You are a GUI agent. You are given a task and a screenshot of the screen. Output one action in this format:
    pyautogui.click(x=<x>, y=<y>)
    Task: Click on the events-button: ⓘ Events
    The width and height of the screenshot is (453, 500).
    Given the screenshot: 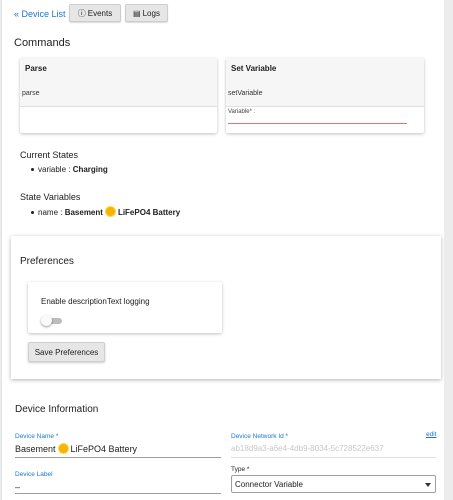 What is the action you would take?
    pyautogui.click(x=95, y=13)
    